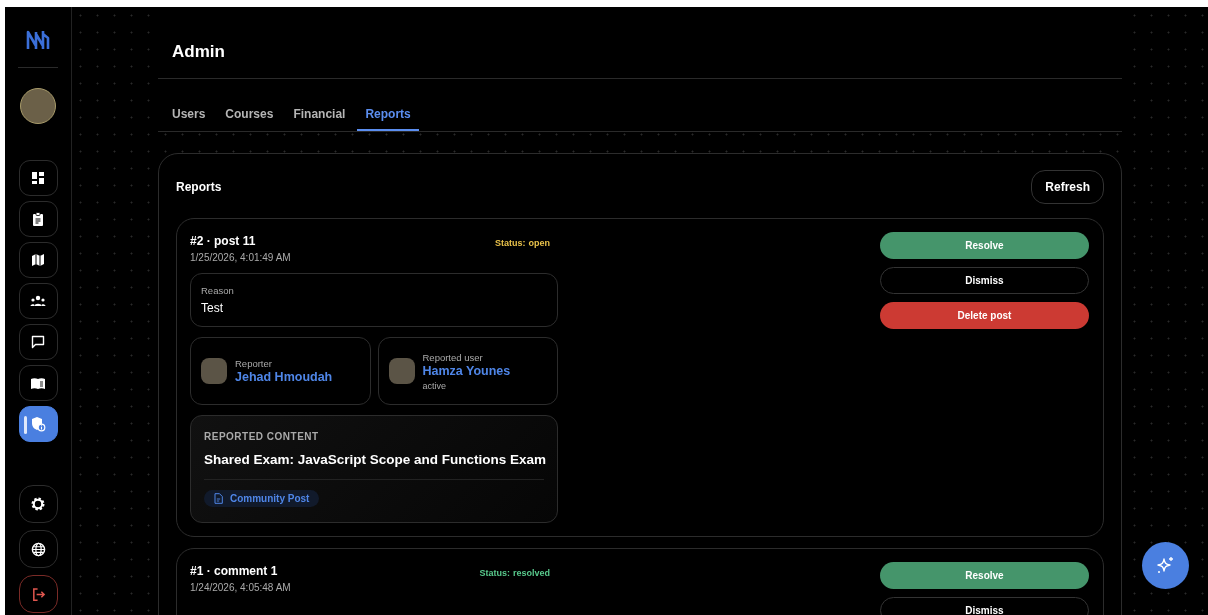 The width and height of the screenshot is (1208, 615). What do you see at coordinates (284, 377) in the screenshot?
I see `user-link: Jehad Hmoudah` at bounding box center [284, 377].